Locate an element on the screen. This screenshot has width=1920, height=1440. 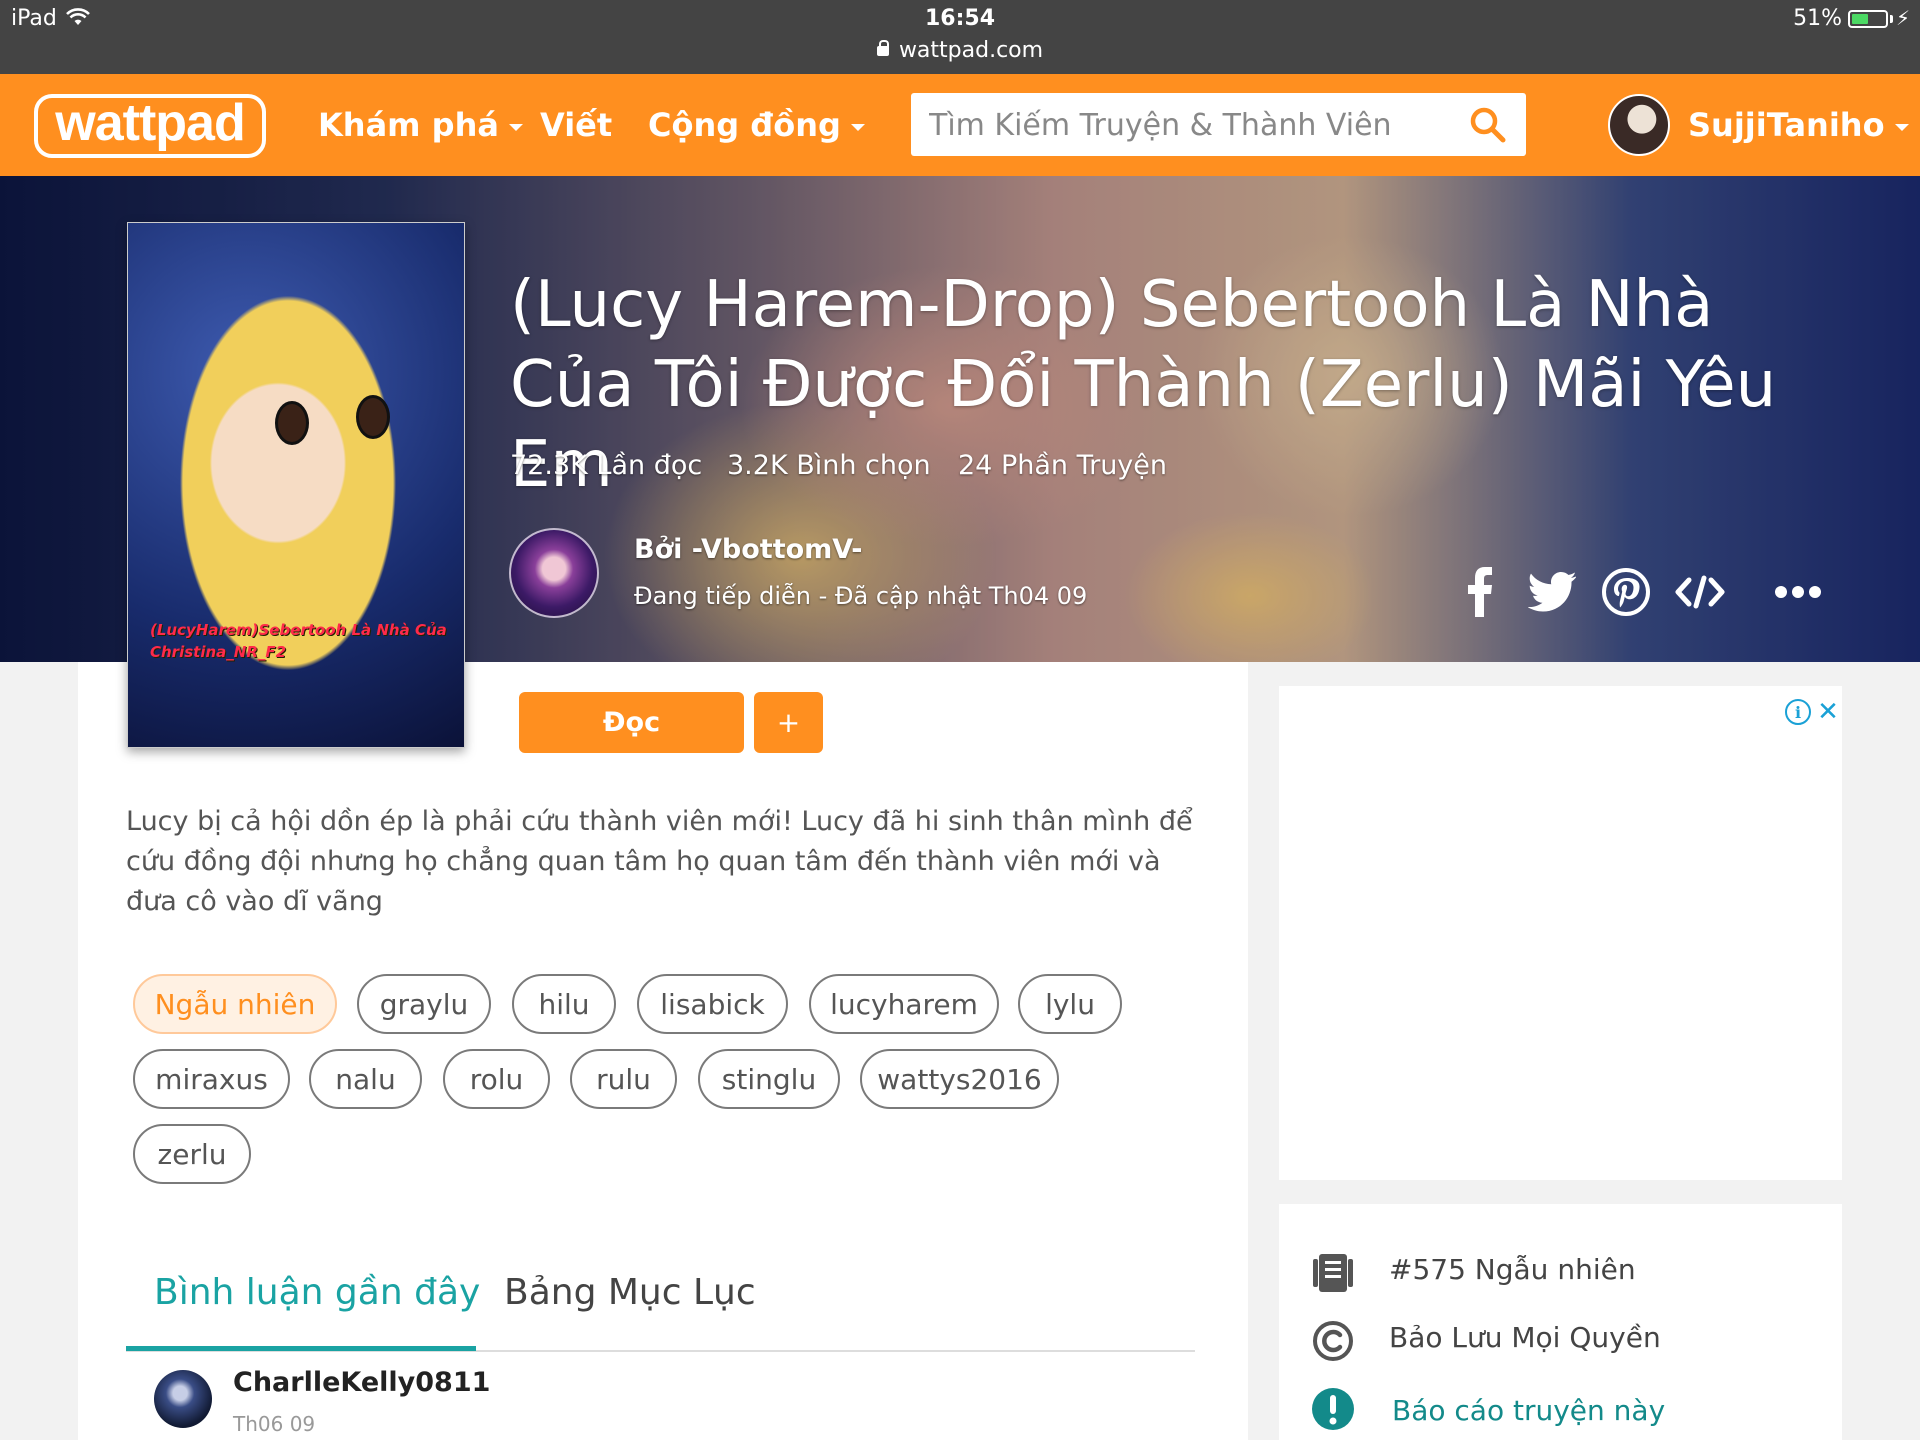
nav-write-label: Viết is located at coordinates (576, 125).